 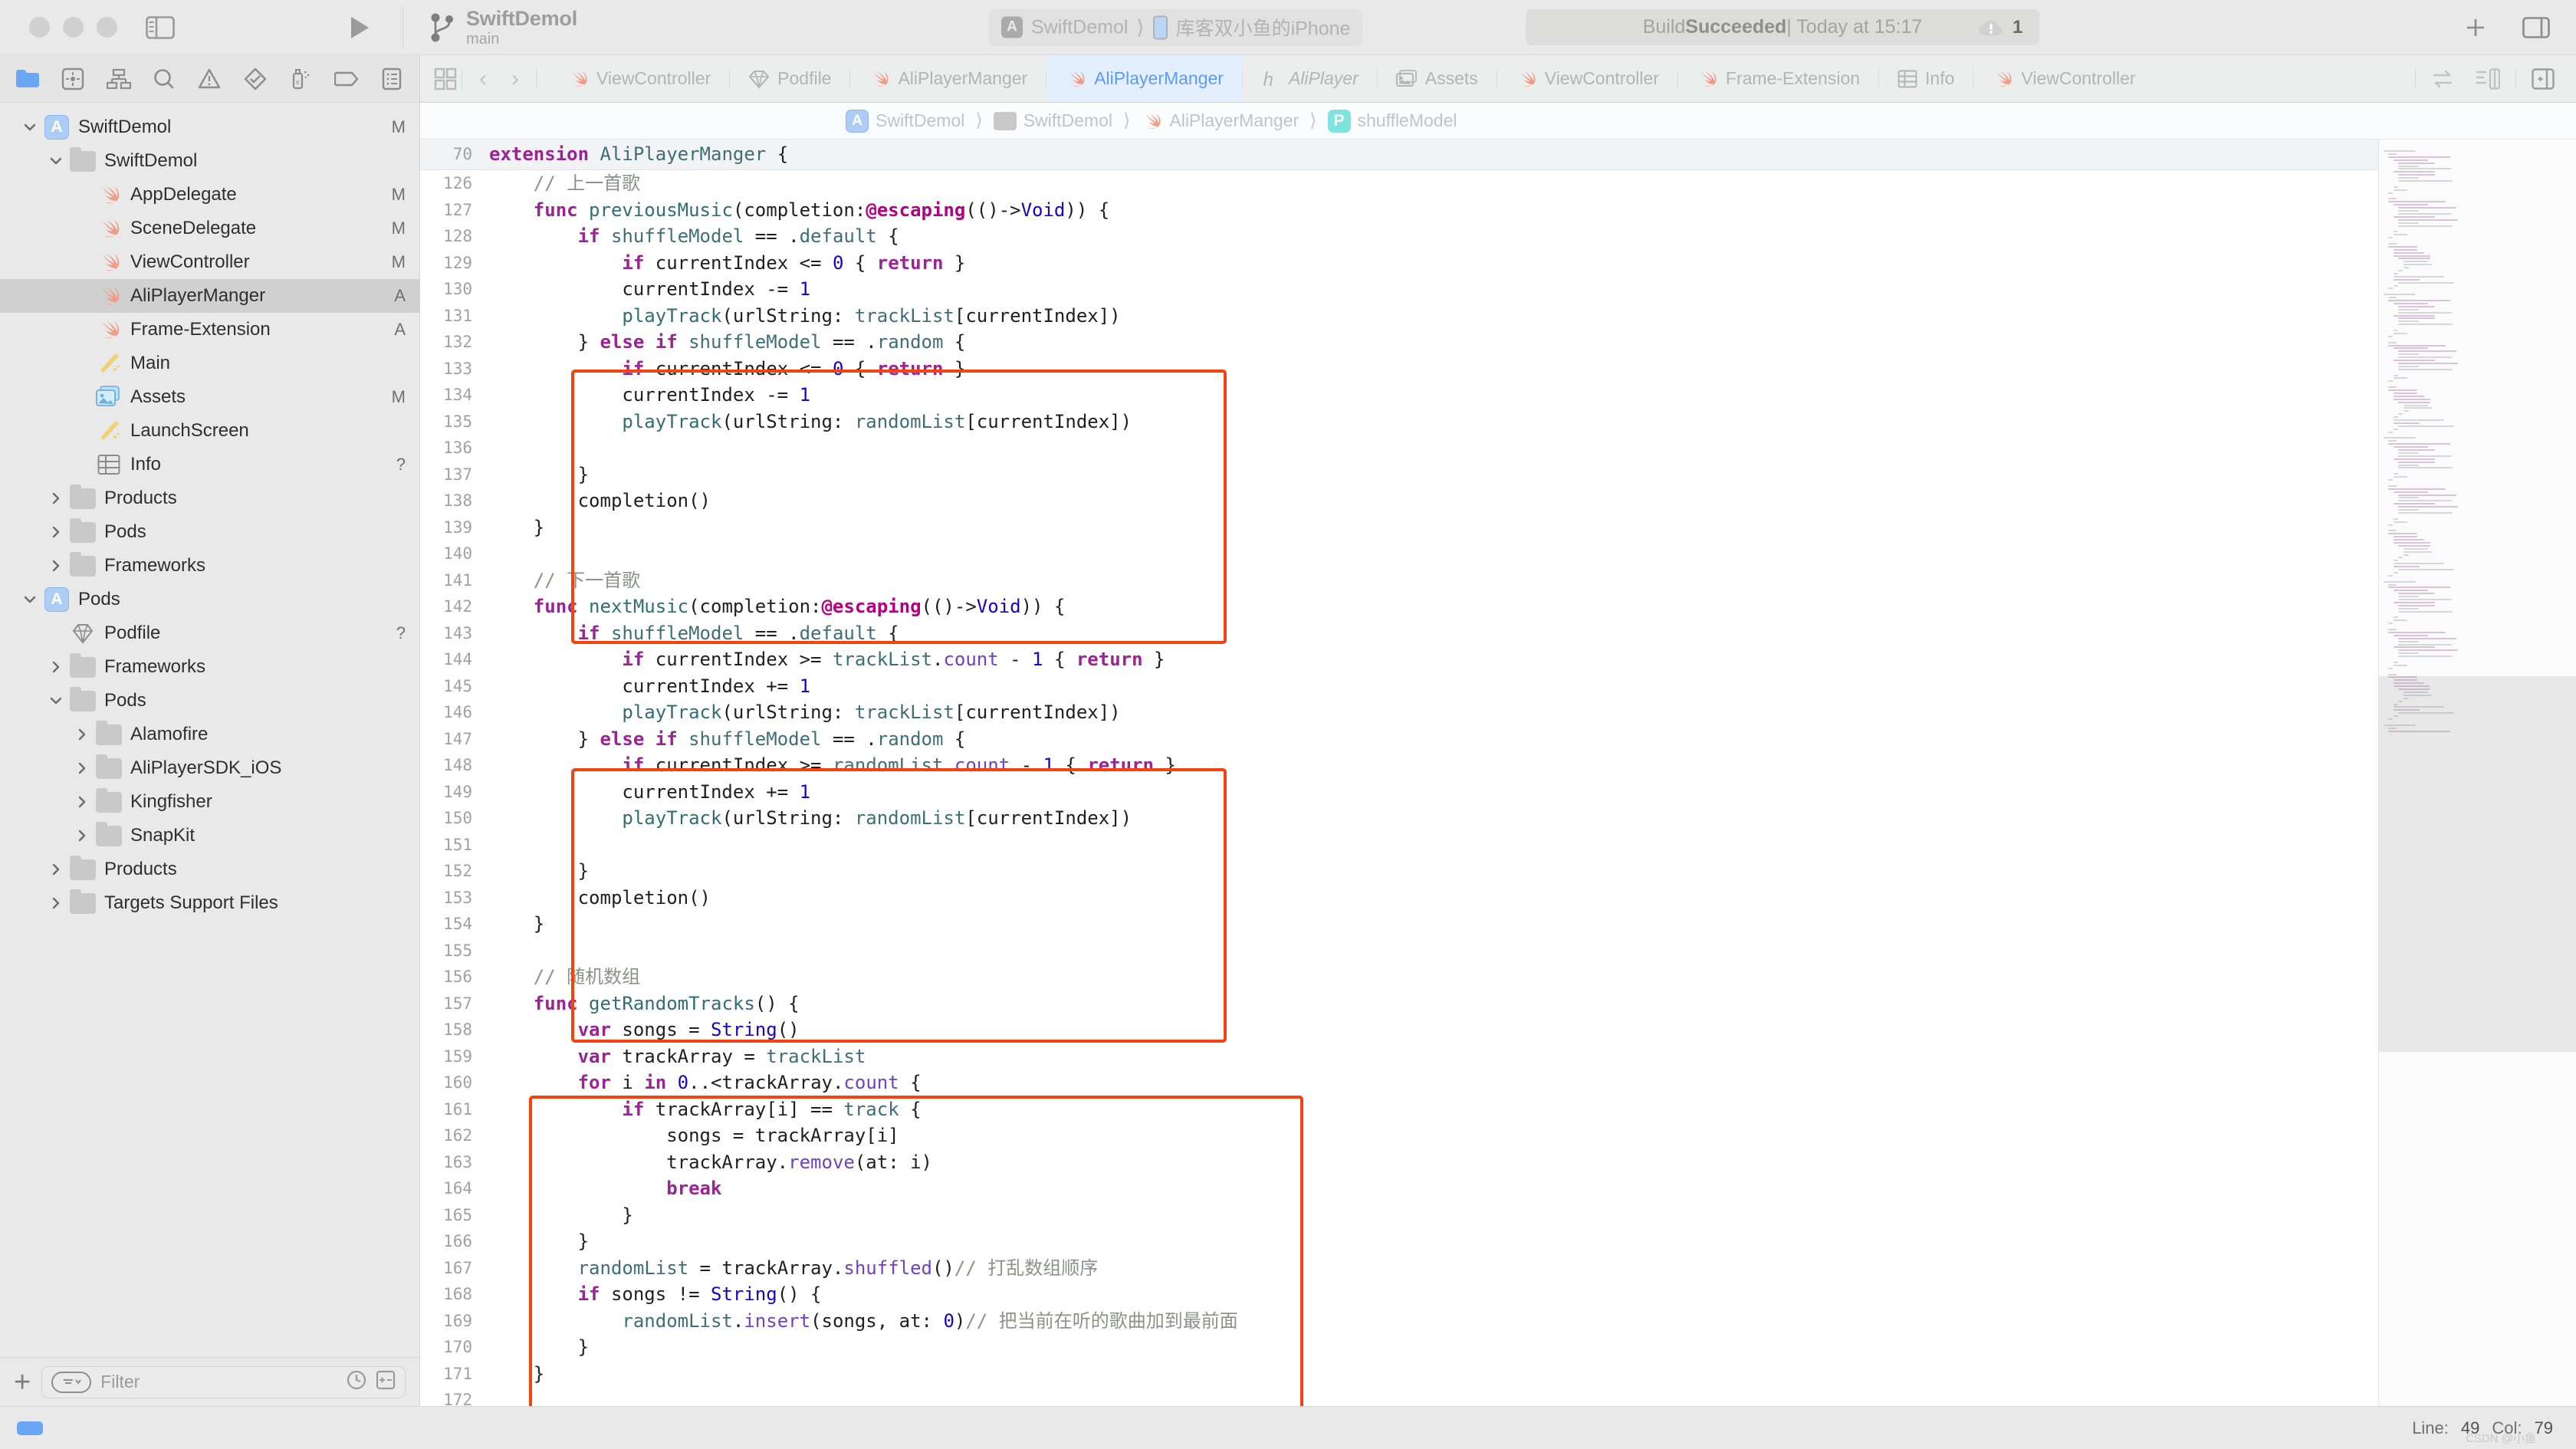 I want to click on code-line: 136, so click(x=1399, y=449).